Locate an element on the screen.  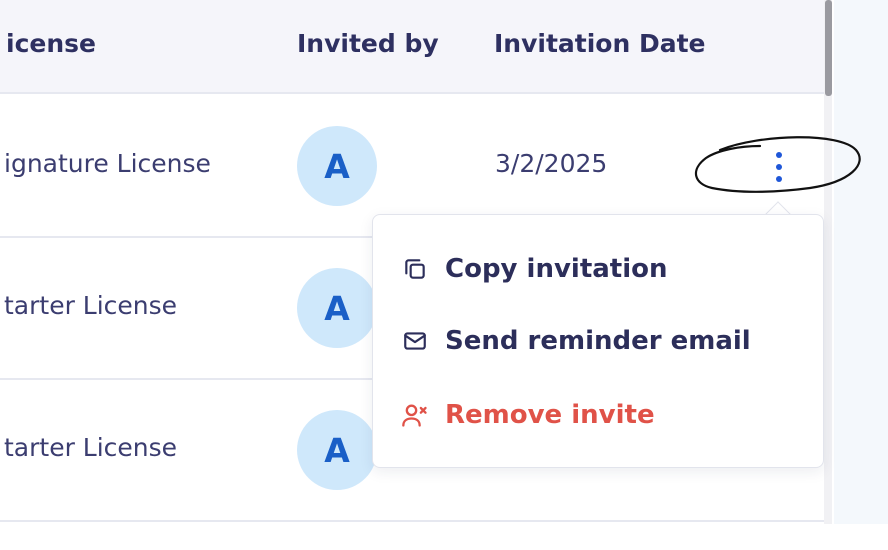
send-reminder-email-label: Send reminder email is located at coordinates (598, 341).